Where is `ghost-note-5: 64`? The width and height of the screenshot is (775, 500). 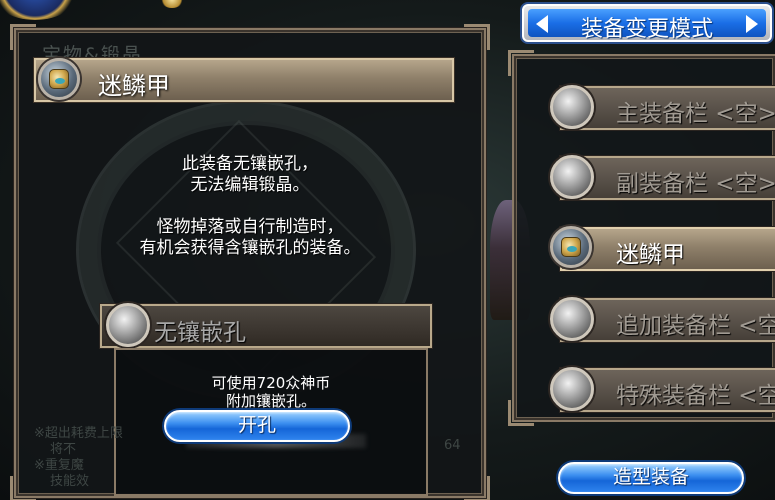 ghost-note-5: 64 is located at coordinates (452, 445).